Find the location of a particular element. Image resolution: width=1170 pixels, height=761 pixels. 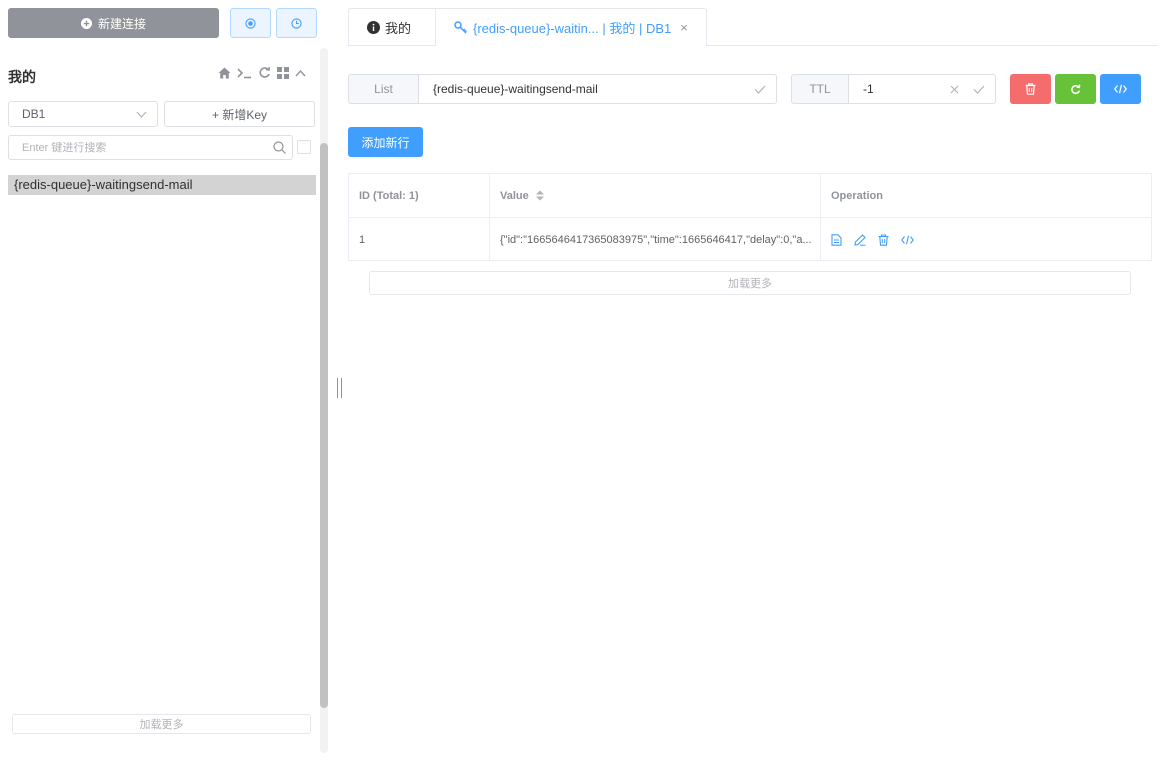

new-connection-button: 新建连接 is located at coordinates (113, 23).